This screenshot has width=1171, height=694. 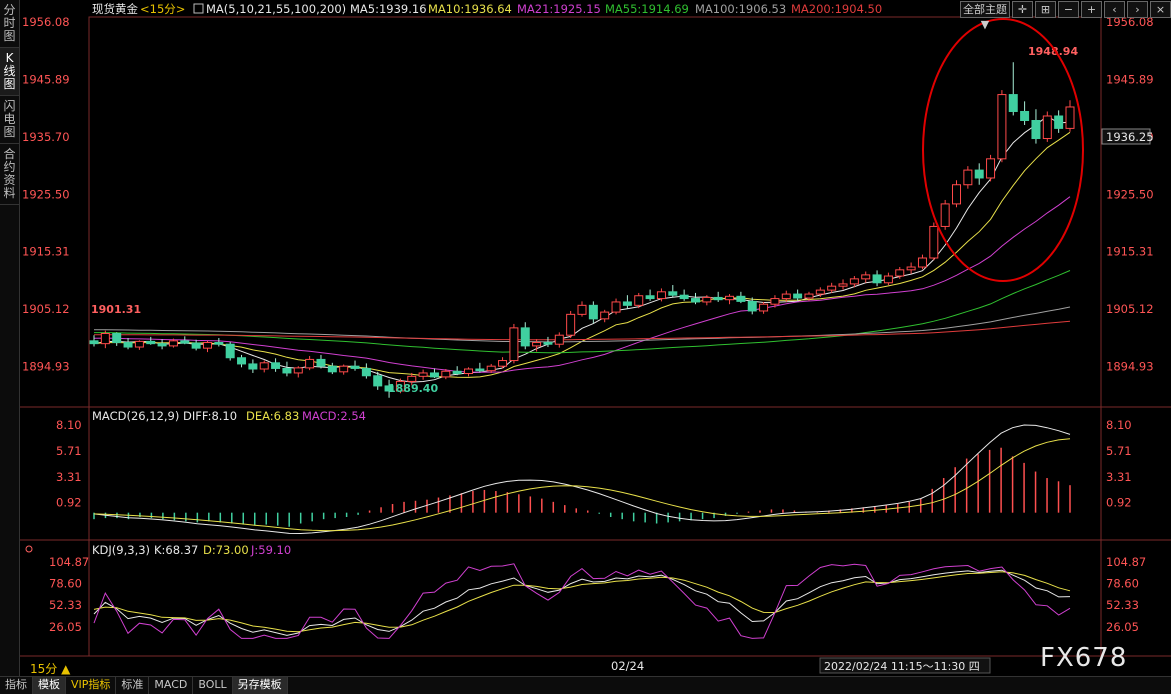 I want to click on price-tick-right-4: 1915.31, so click(x=1130, y=252).